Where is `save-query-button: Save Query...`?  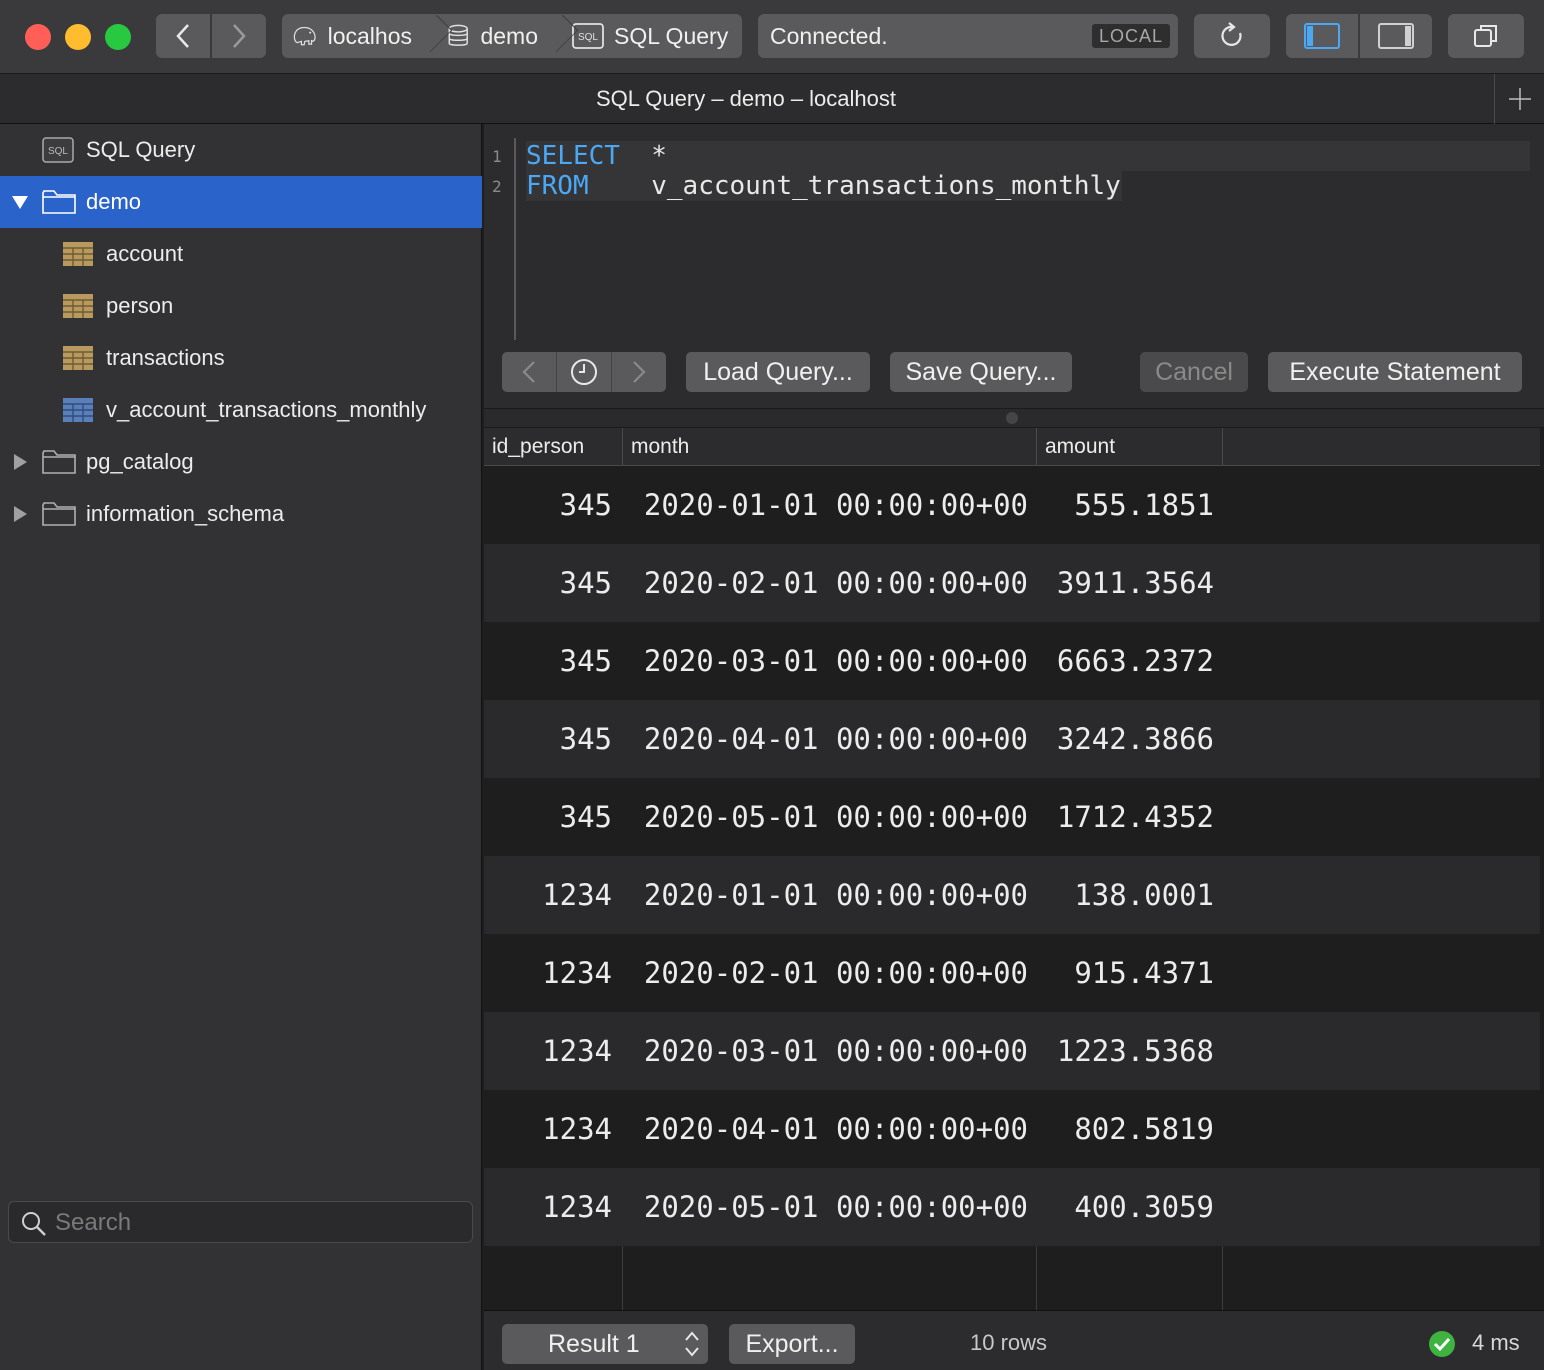
save-query-button: Save Query... is located at coordinates (981, 372).